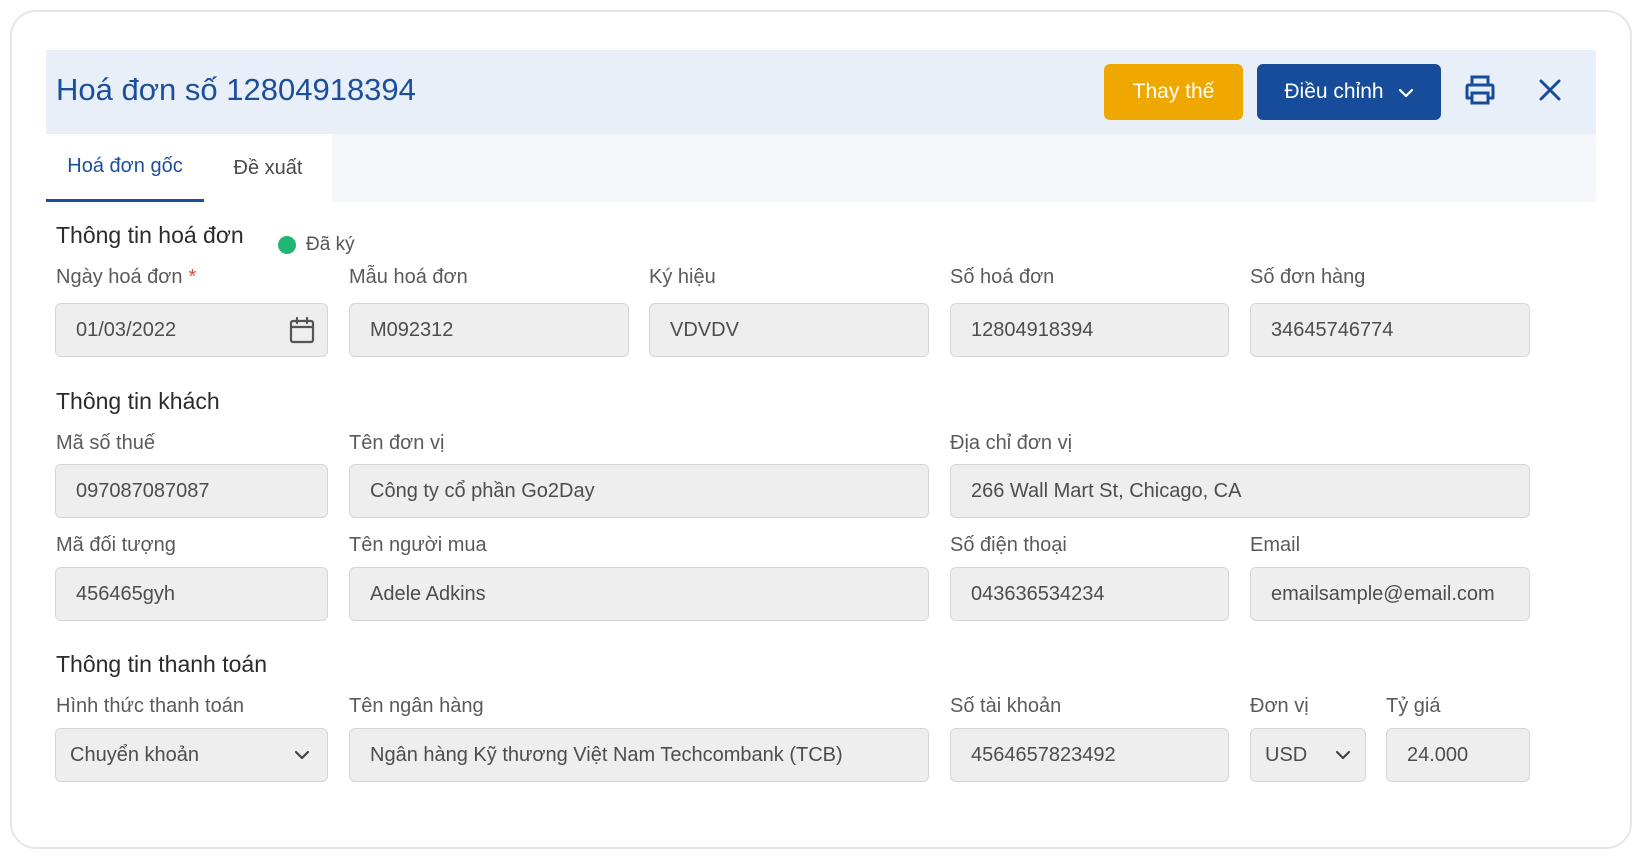  What do you see at coordinates (105, 443) in the screenshot?
I see `tax-code-label: Mã số thuế` at bounding box center [105, 443].